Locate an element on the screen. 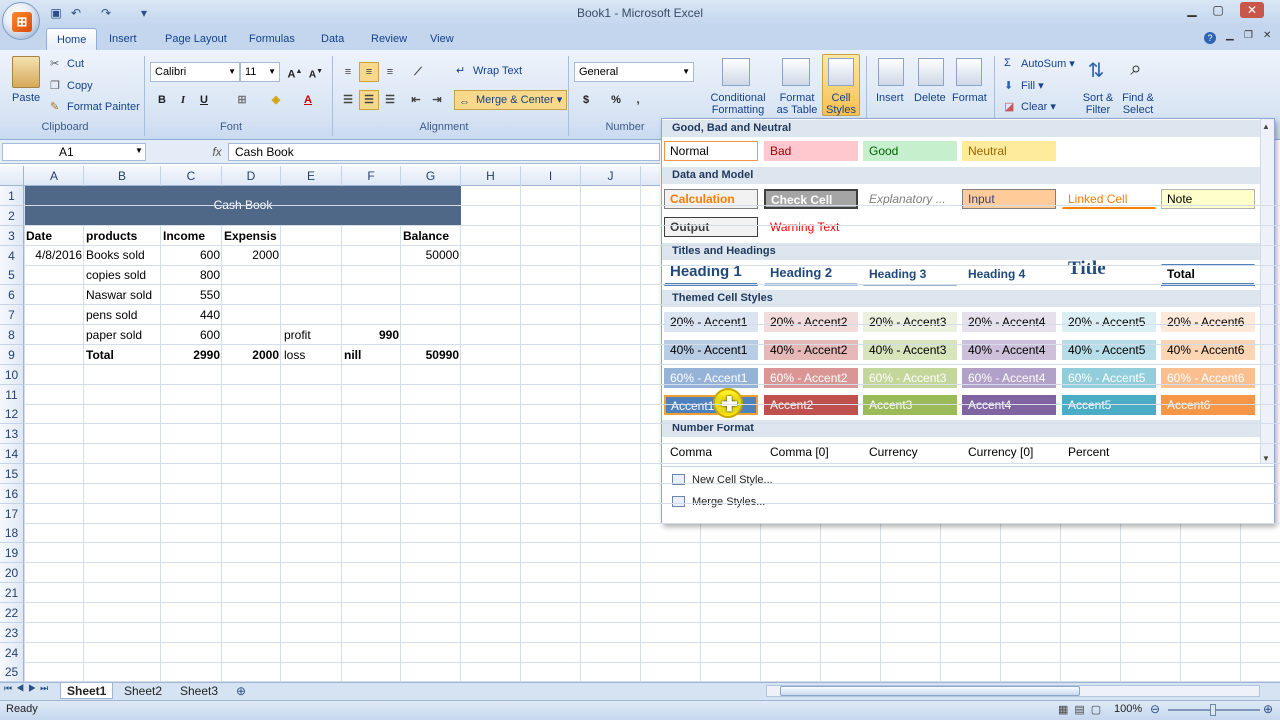  row-header: 10 is located at coordinates (12, 374).